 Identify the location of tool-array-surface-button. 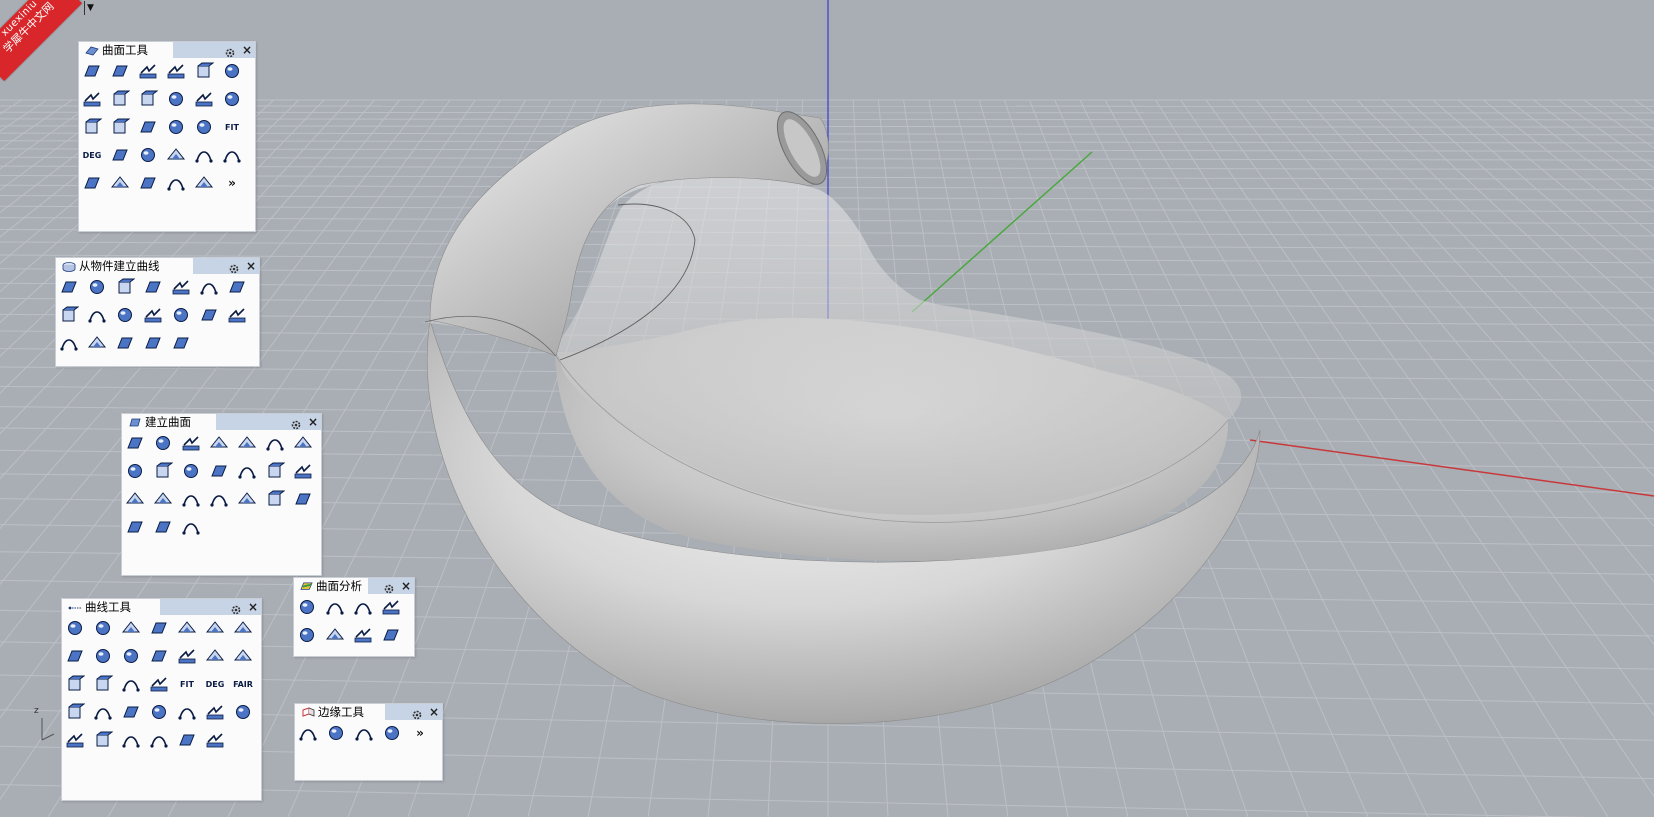
(176, 155).